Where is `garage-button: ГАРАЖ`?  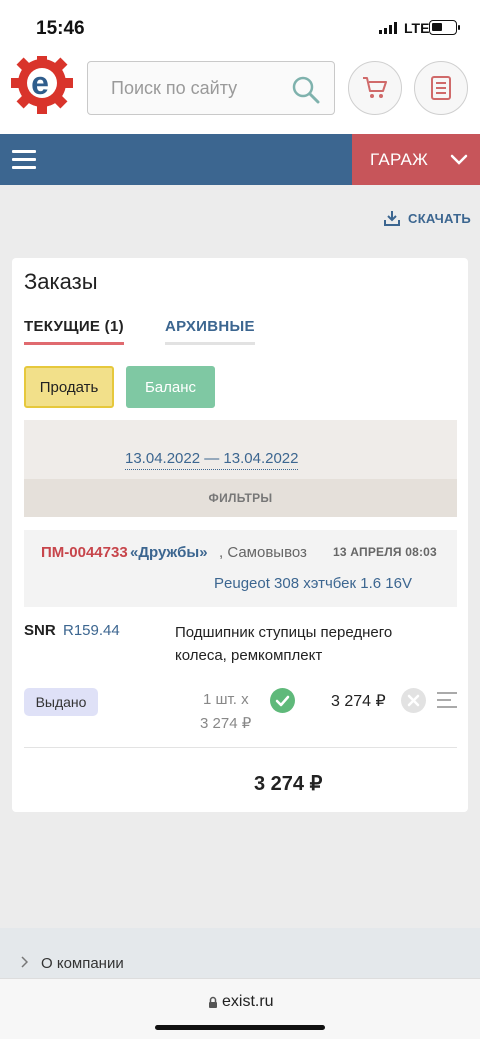 garage-button: ГАРАЖ is located at coordinates (416, 159).